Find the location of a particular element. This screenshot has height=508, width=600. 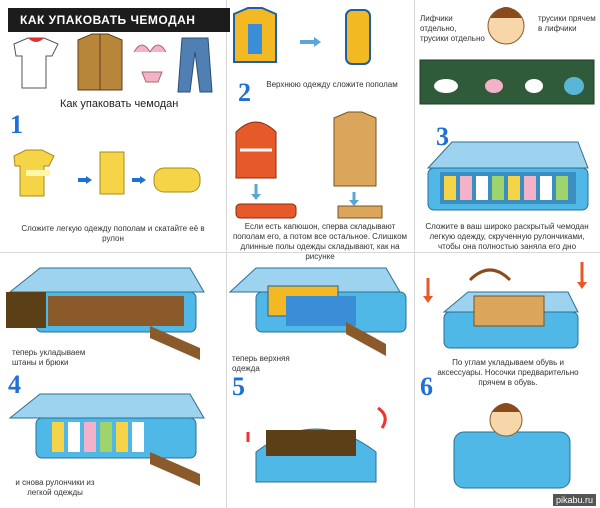

step-number: 3 is located at coordinates (442, 136).